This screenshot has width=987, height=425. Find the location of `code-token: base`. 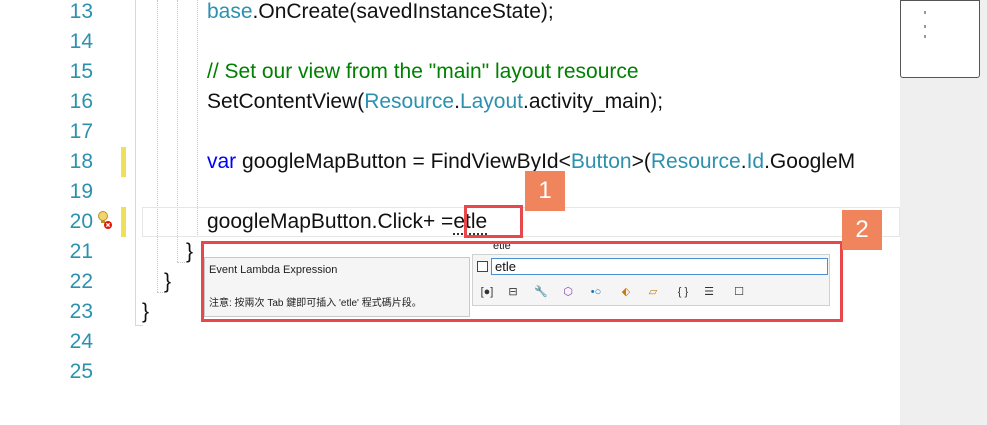

code-token: base is located at coordinates (230, 11).